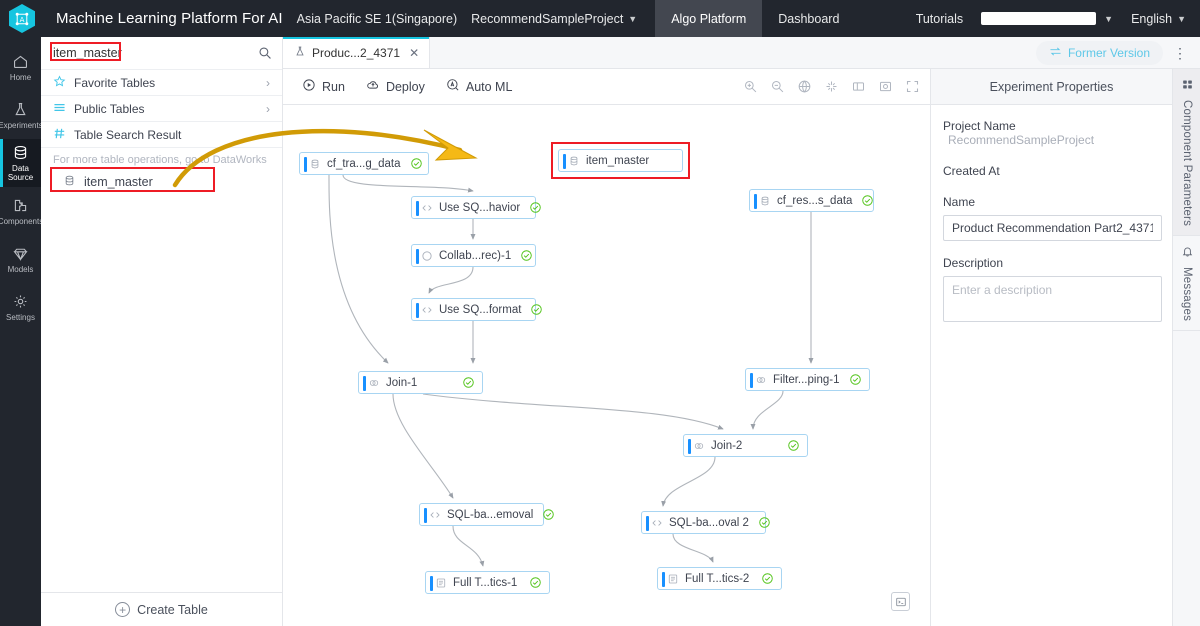 Image resolution: width=1200 pixels, height=626 pixels. I want to click on project-name-label: Project Name, so click(979, 126).